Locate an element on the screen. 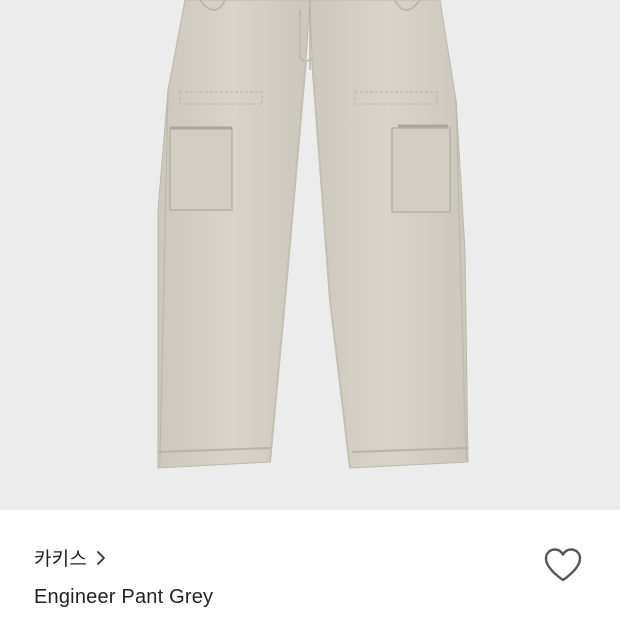 The image size is (620, 620). heart-outline-icon is located at coordinates (563, 565).